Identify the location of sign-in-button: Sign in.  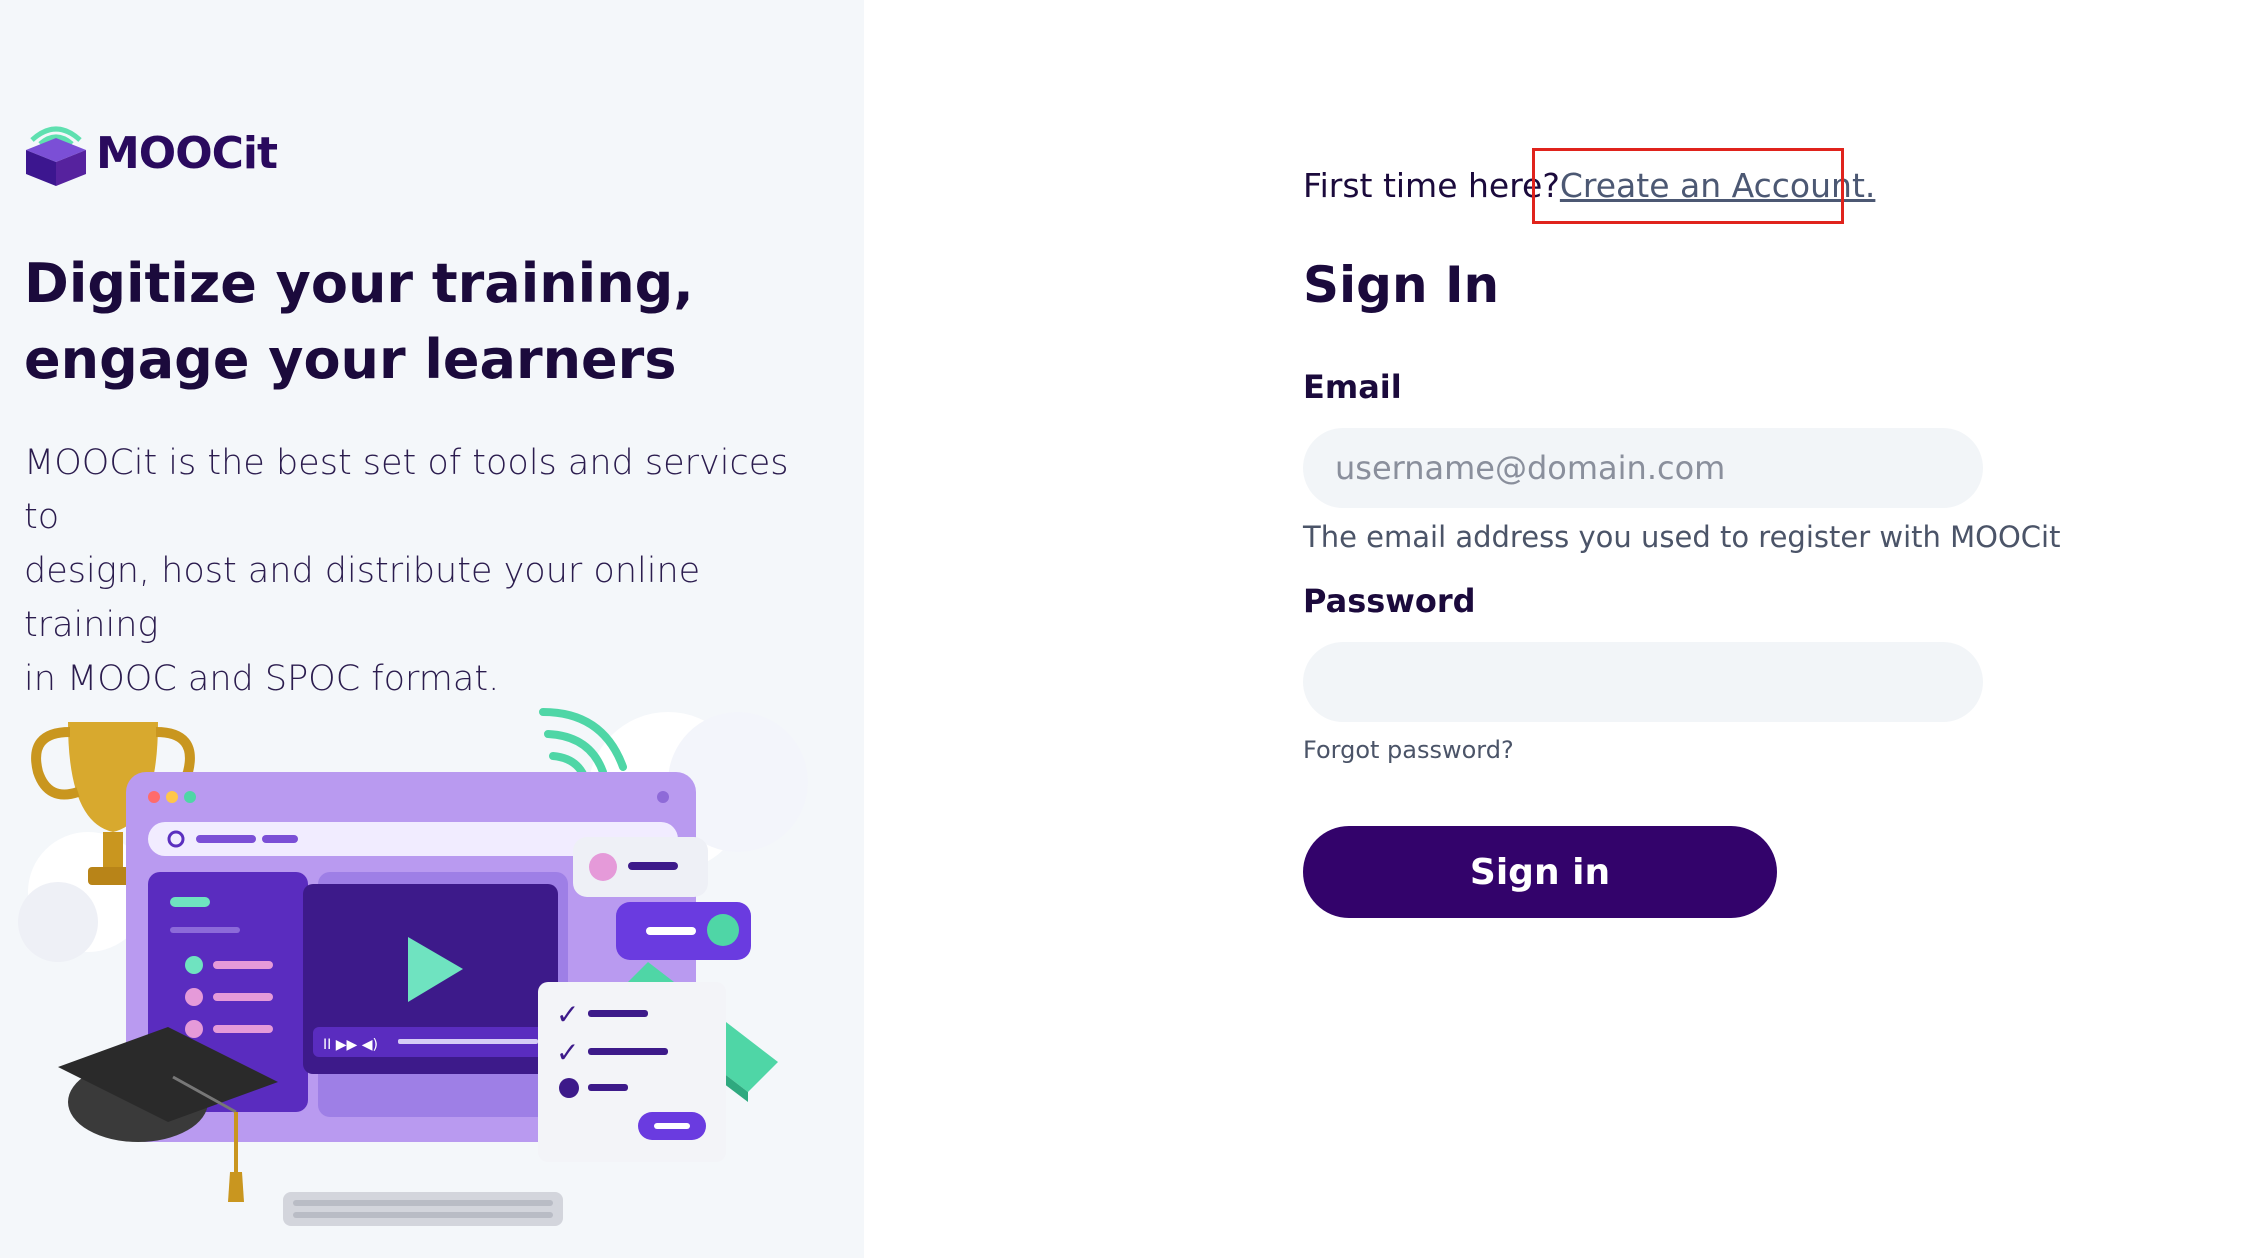
(1540, 872).